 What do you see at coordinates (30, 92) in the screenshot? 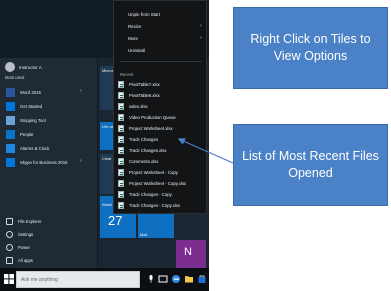
I see `app-label: Word 2016` at bounding box center [30, 92].